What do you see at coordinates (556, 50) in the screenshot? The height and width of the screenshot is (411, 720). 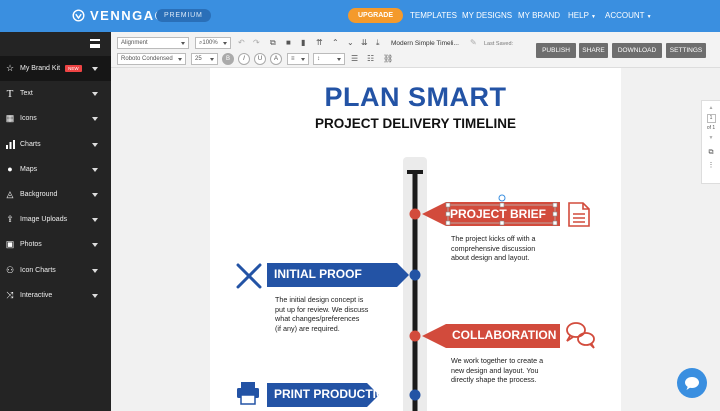 I see `publish-button: PUBLISH` at bounding box center [556, 50].